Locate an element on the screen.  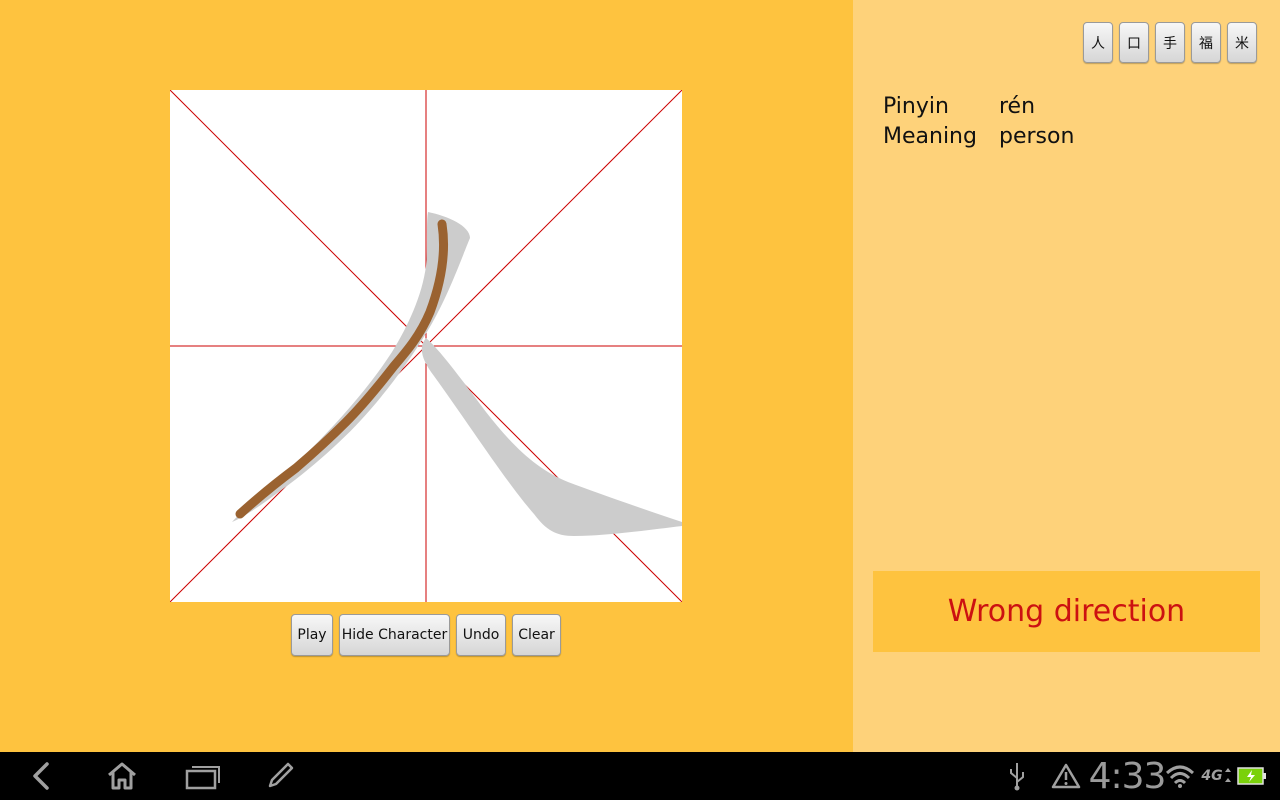
user-stroke is located at coordinates (341, 369).